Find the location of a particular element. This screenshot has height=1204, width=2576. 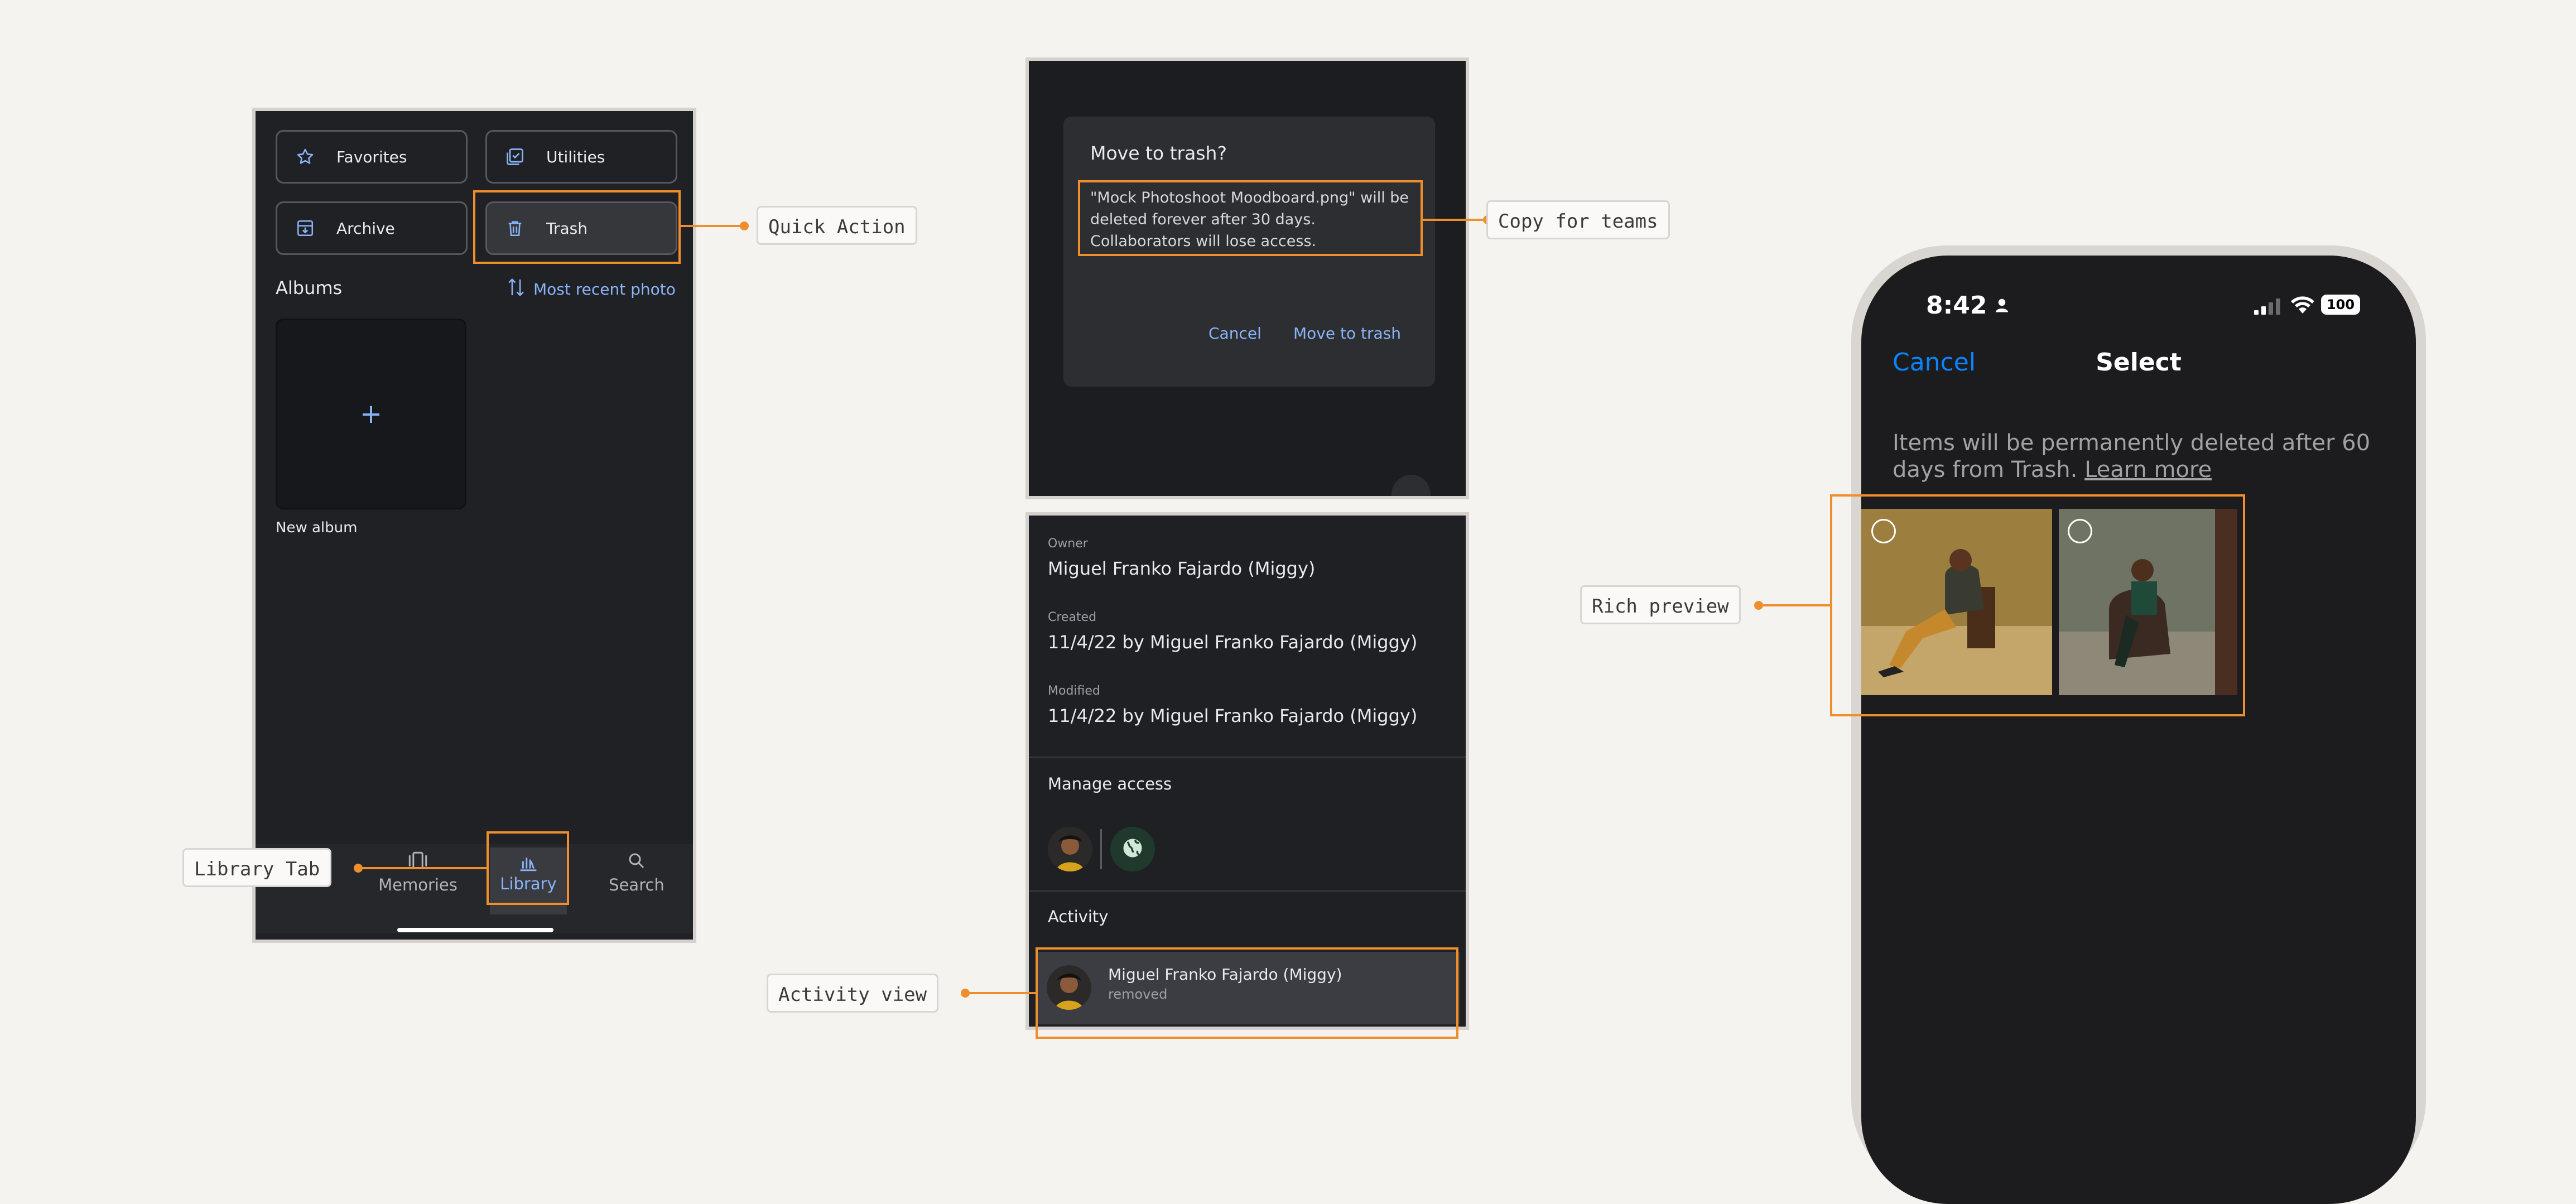

person-icon is located at coordinates (2002, 305).